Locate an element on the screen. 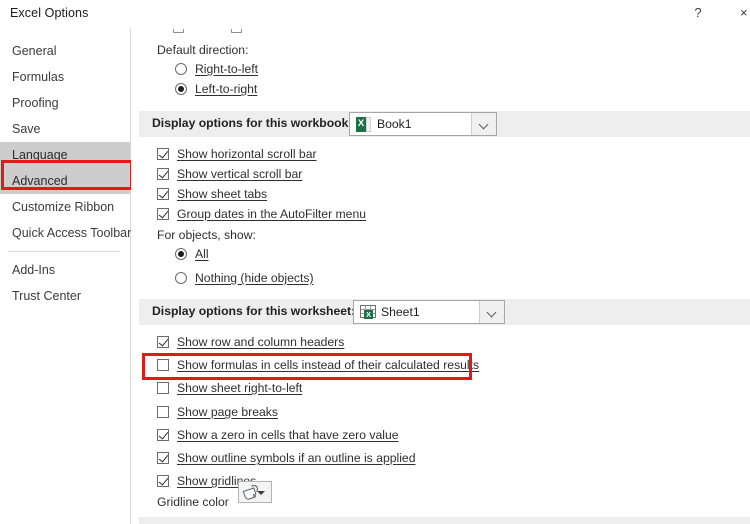 The height and width of the screenshot is (524, 750). gridline-color-label: Gridline color is located at coordinates (193, 502).